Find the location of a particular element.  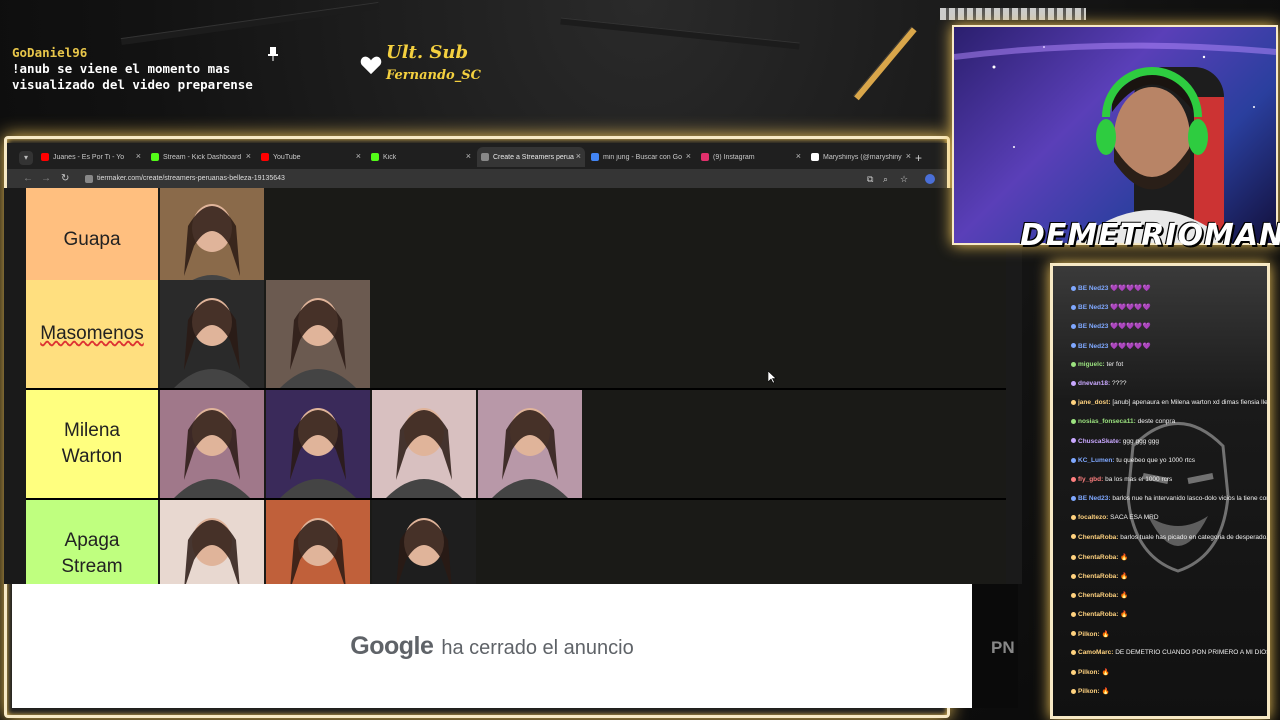

site-info-icon is located at coordinates (89, 179).